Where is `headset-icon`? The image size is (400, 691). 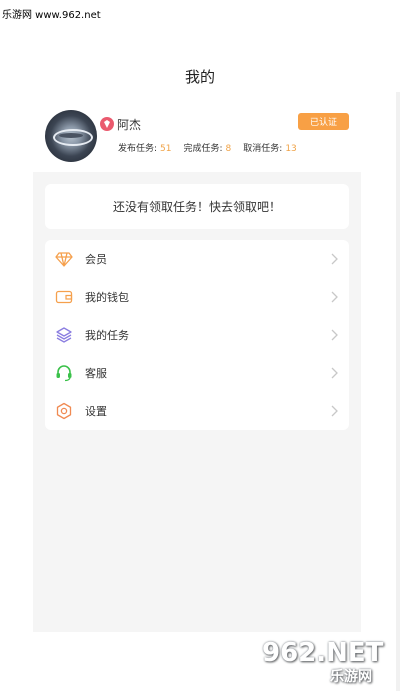
headset-icon is located at coordinates (64, 373).